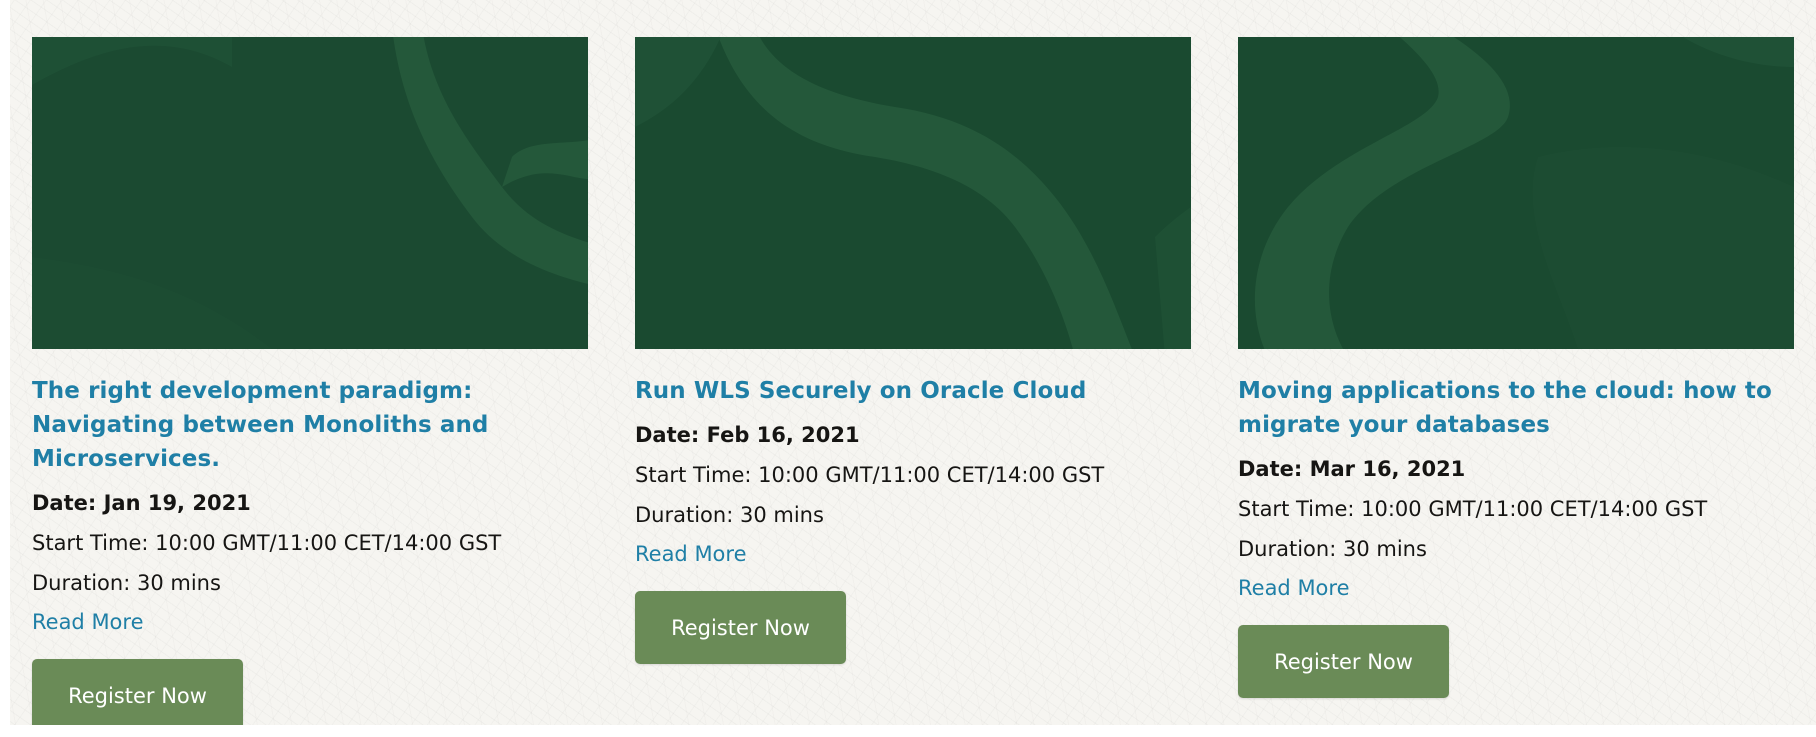 This screenshot has height=737, width=1816. I want to click on page-bottom-strip, so click(908, 731).